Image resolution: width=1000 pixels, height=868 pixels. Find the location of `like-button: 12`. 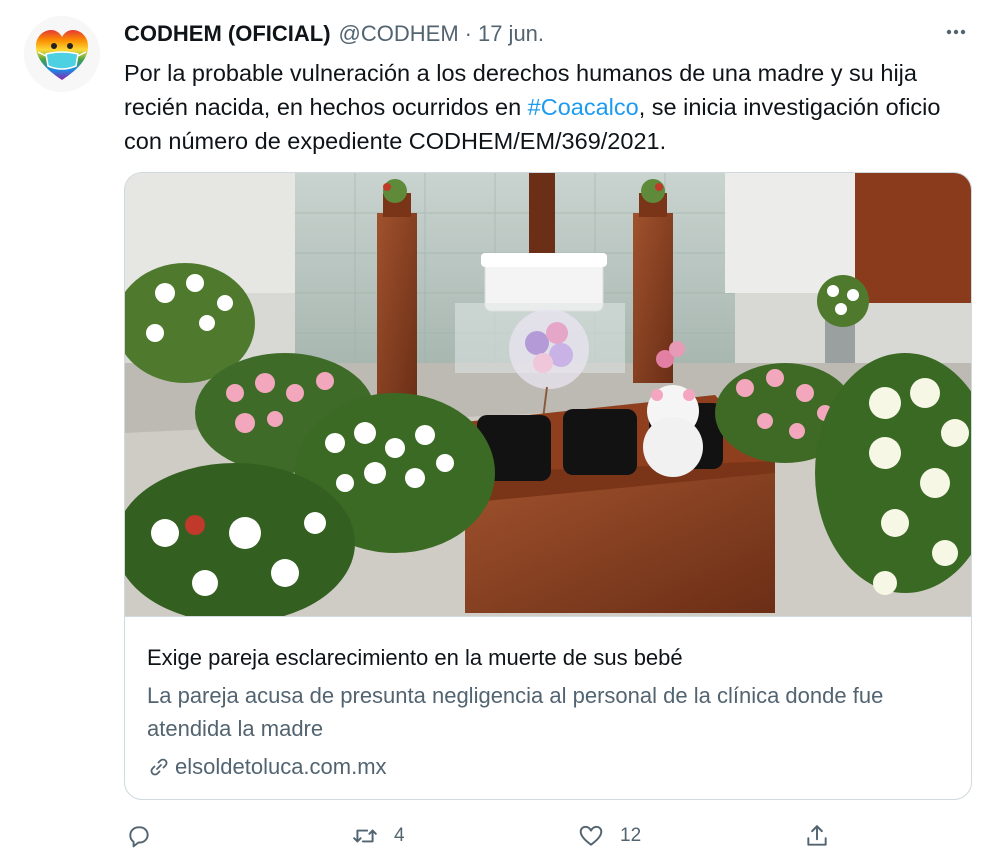

like-button: 12 is located at coordinates (609, 836).